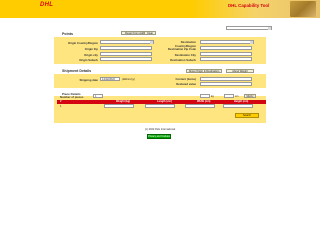  What do you see at coordinates (110, 79) in the screenshot?
I see `shipping-date-input: 14/12/2022` at bounding box center [110, 79].